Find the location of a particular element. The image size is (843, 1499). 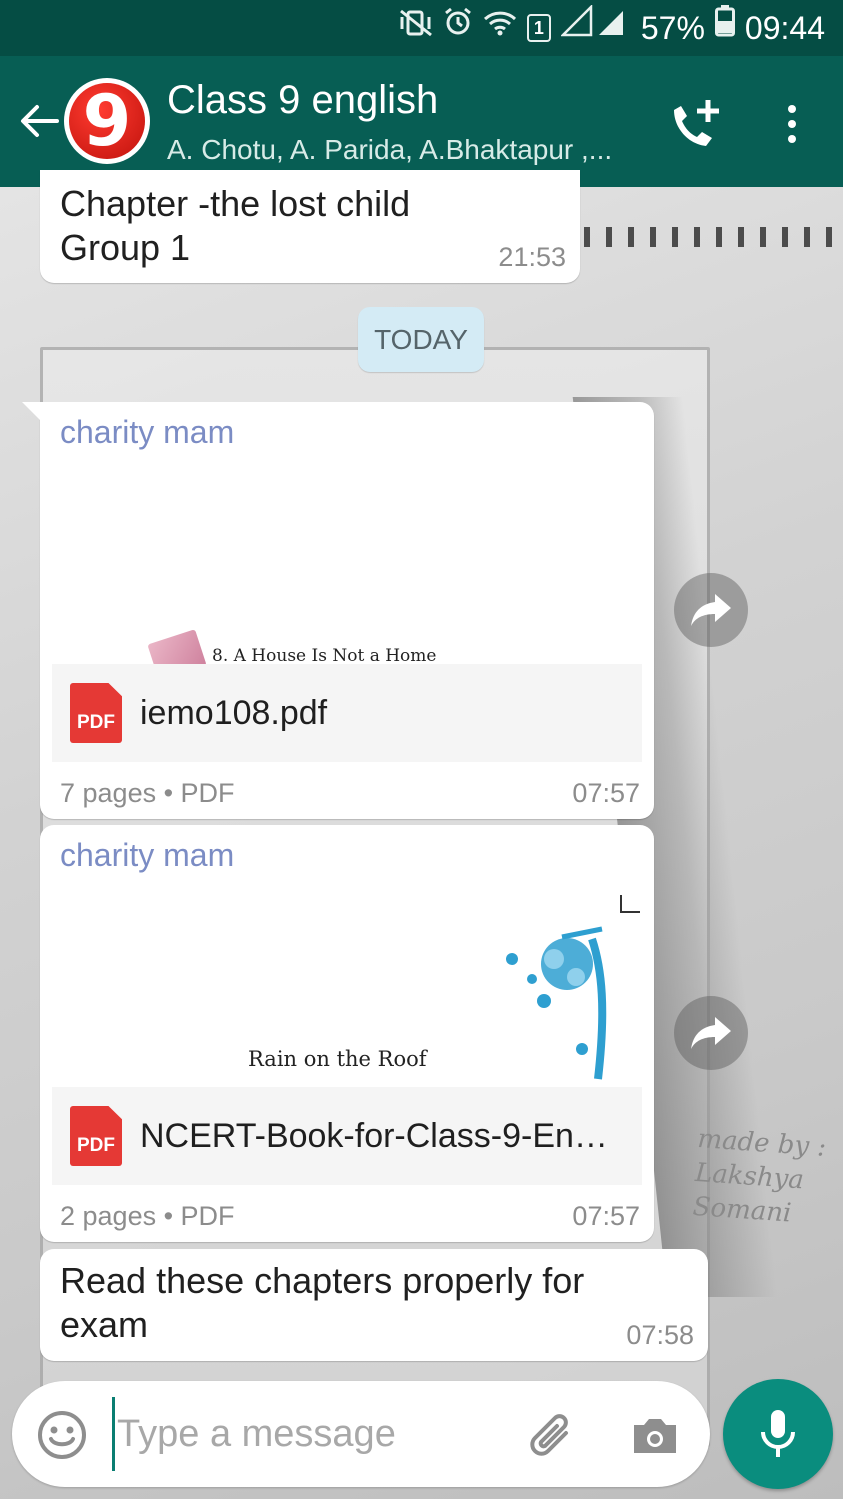

wallpaper-signature: made by : Lakshya Somani is located at coordinates (759, 1176).